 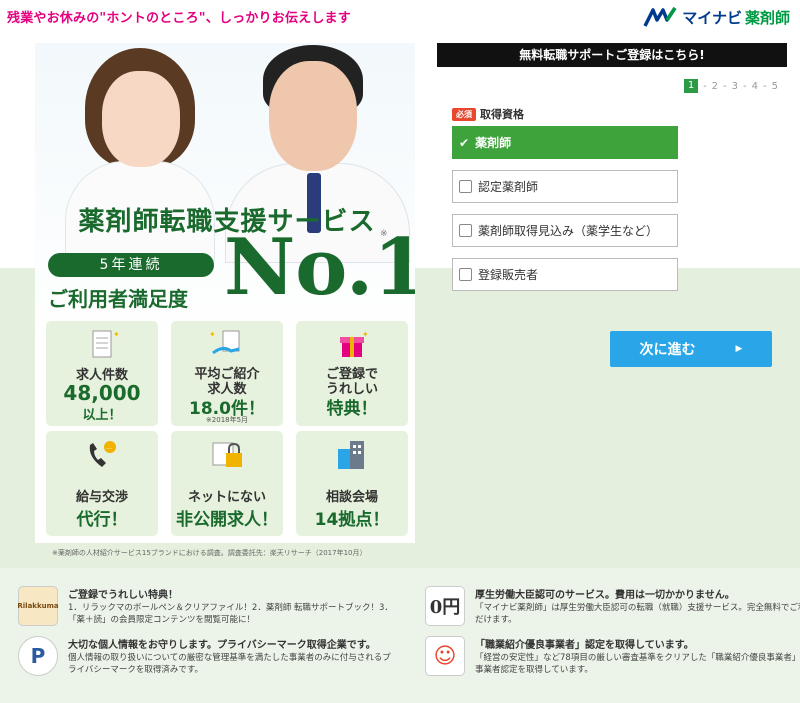 What do you see at coordinates (565, 274) in the screenshot?
I see `option-registered-seller: 登録販売者` at bounding box center [565, 274].